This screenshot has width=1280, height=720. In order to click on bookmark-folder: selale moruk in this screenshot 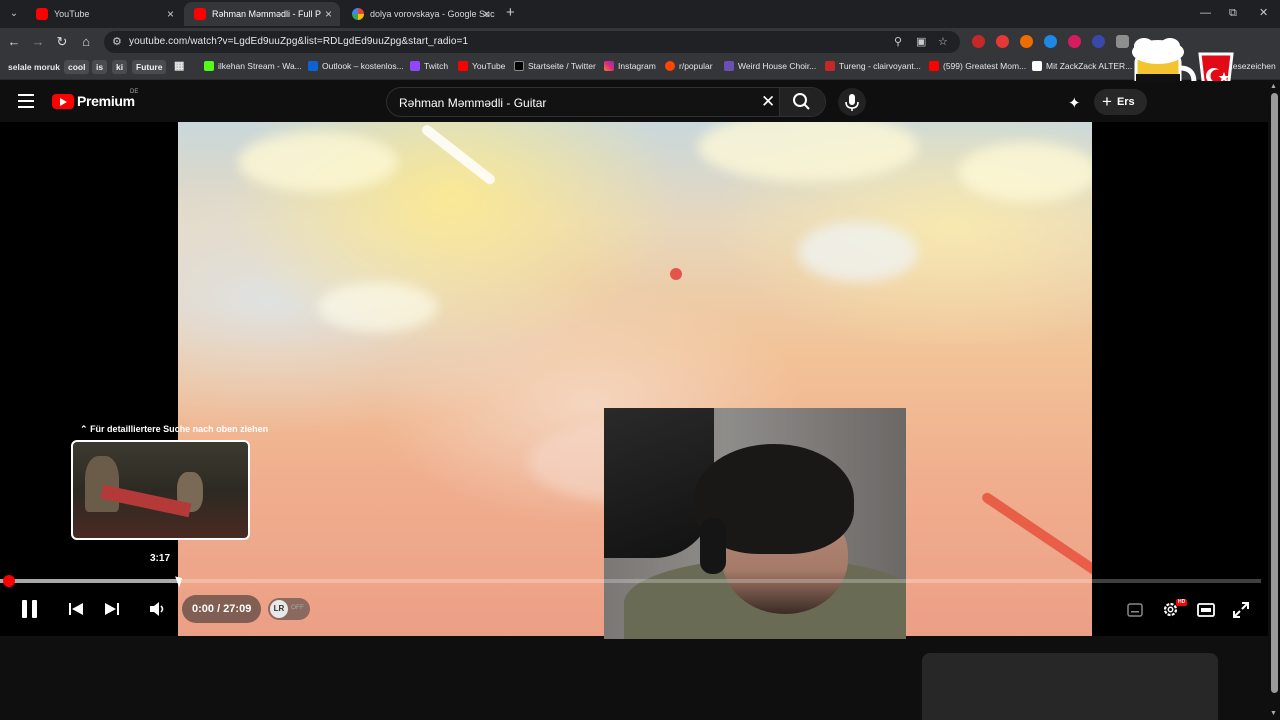, I will do `click(34, 67)`.